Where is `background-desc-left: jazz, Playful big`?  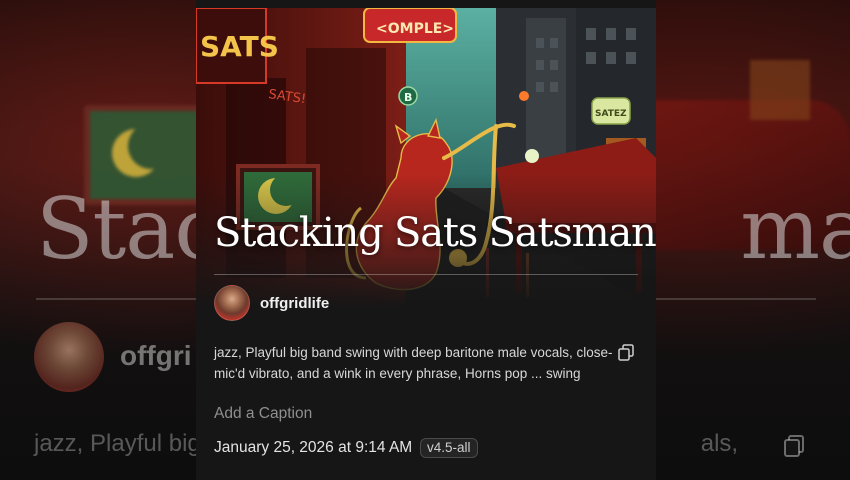
background-desc-left: jazz, Playful big is located at coordinates (117, 443).